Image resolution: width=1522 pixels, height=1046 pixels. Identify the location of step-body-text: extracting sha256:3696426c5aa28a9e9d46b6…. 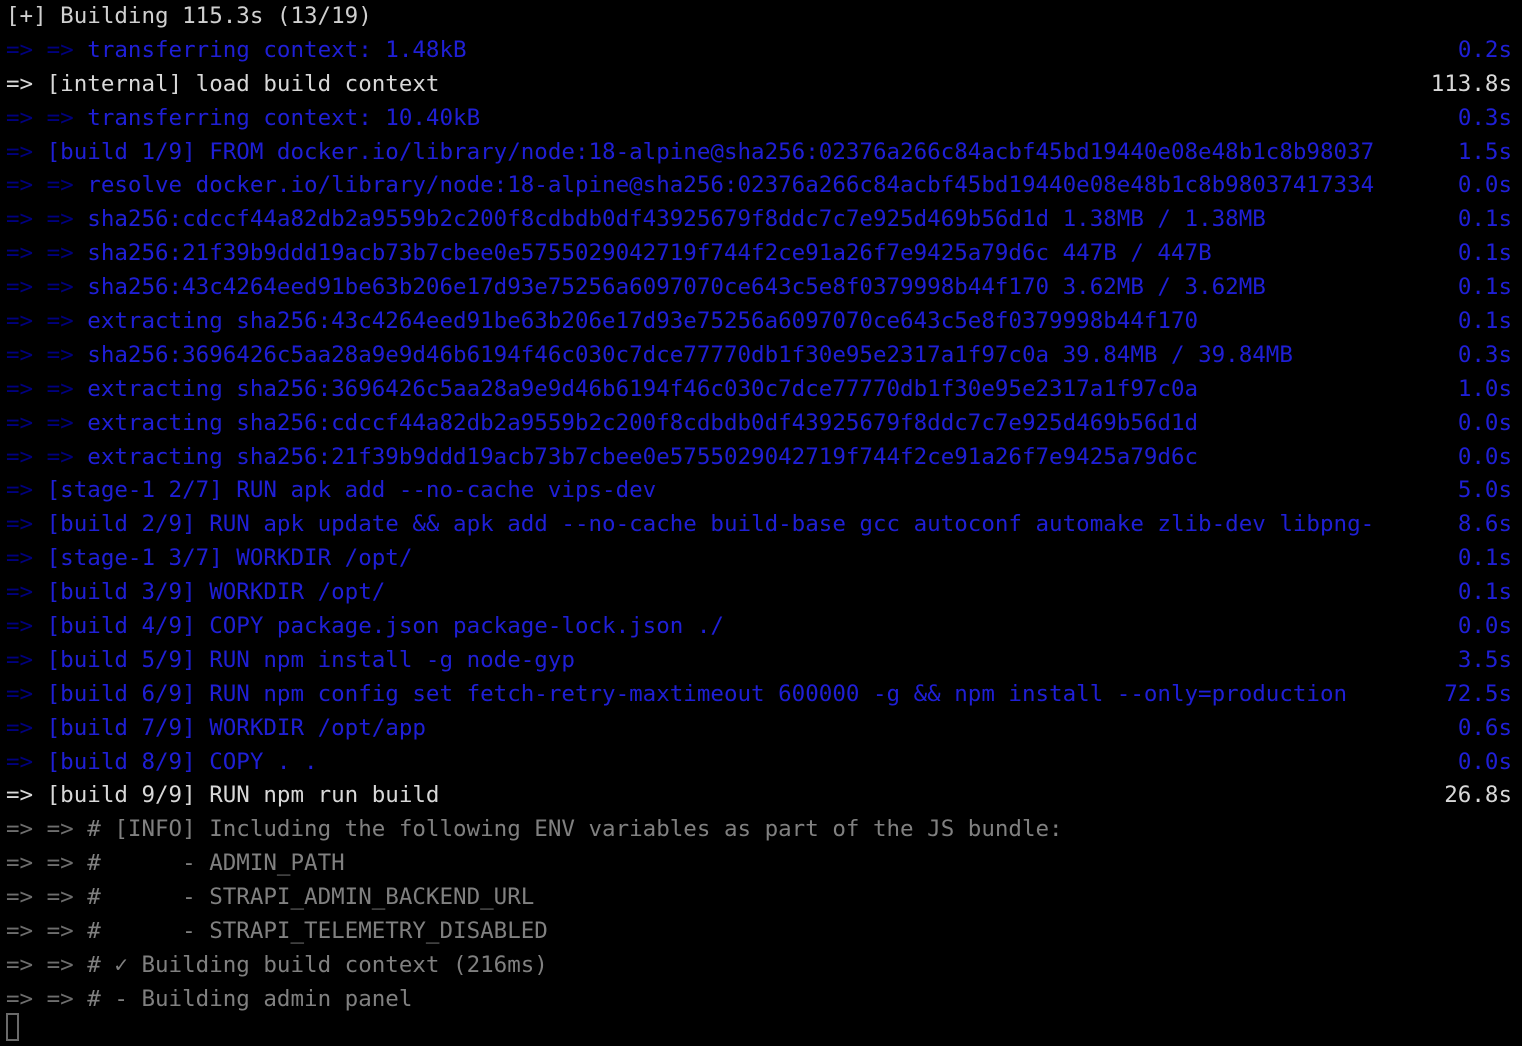
(636, 388).